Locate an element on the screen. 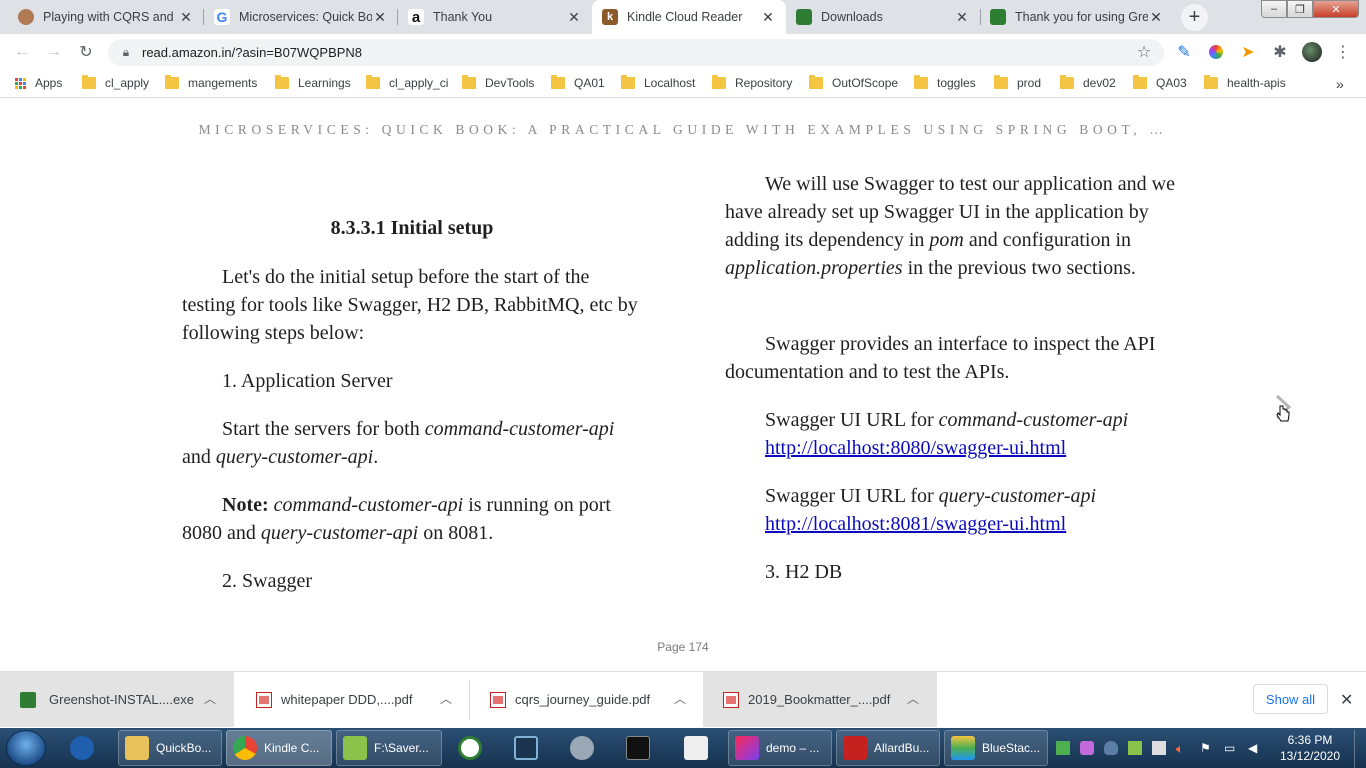 This screenshot has width=1366, height=768. swagger-link-8081: http://localhost:8081/swagger-ui.html is located at coordinates (915, 524).